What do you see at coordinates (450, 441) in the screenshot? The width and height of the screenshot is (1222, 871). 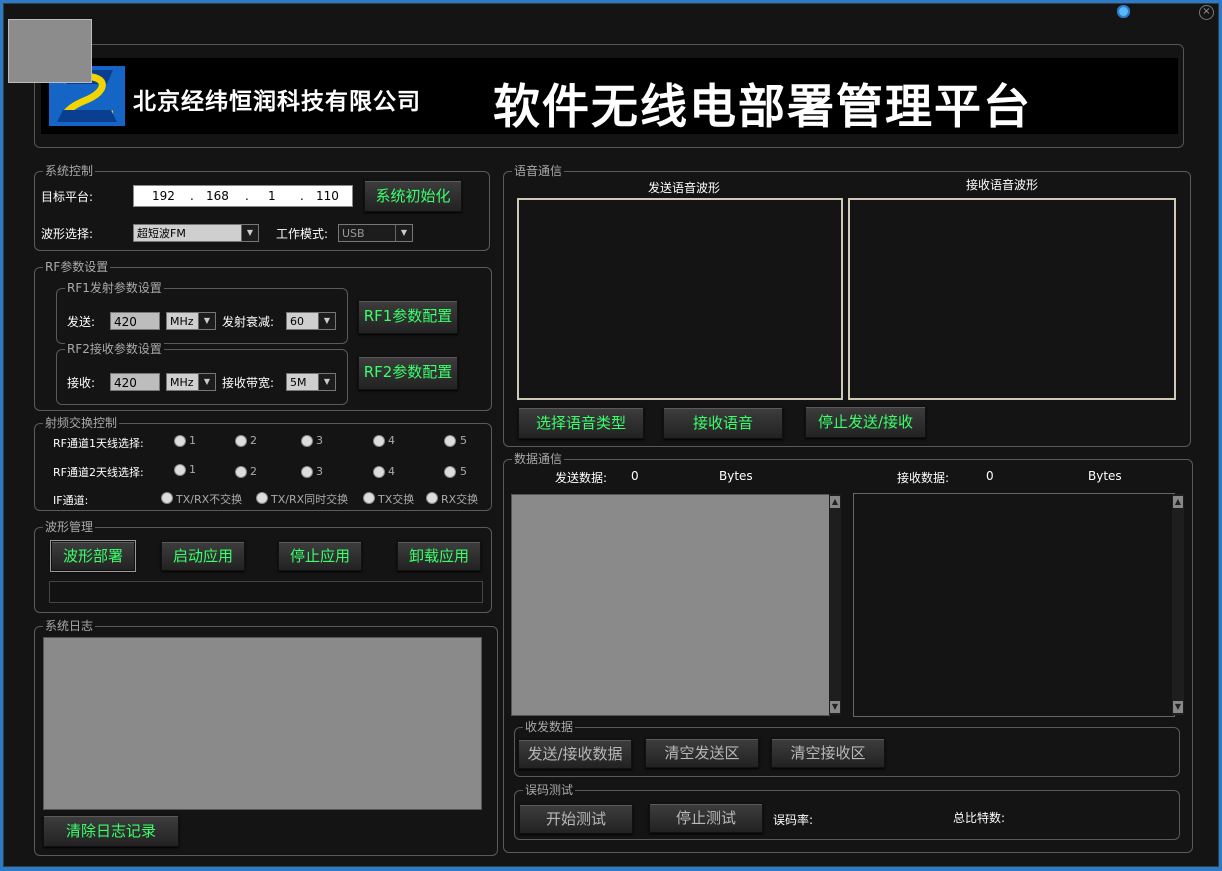 I see `ch1-antenna-5-radio` at bounding box center [450, 441].